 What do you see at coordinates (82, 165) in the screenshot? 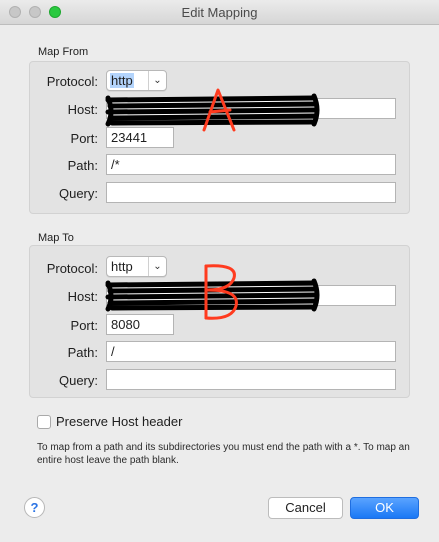
I see `map-from-path-label: Path:` at bounding box center [82, 165].